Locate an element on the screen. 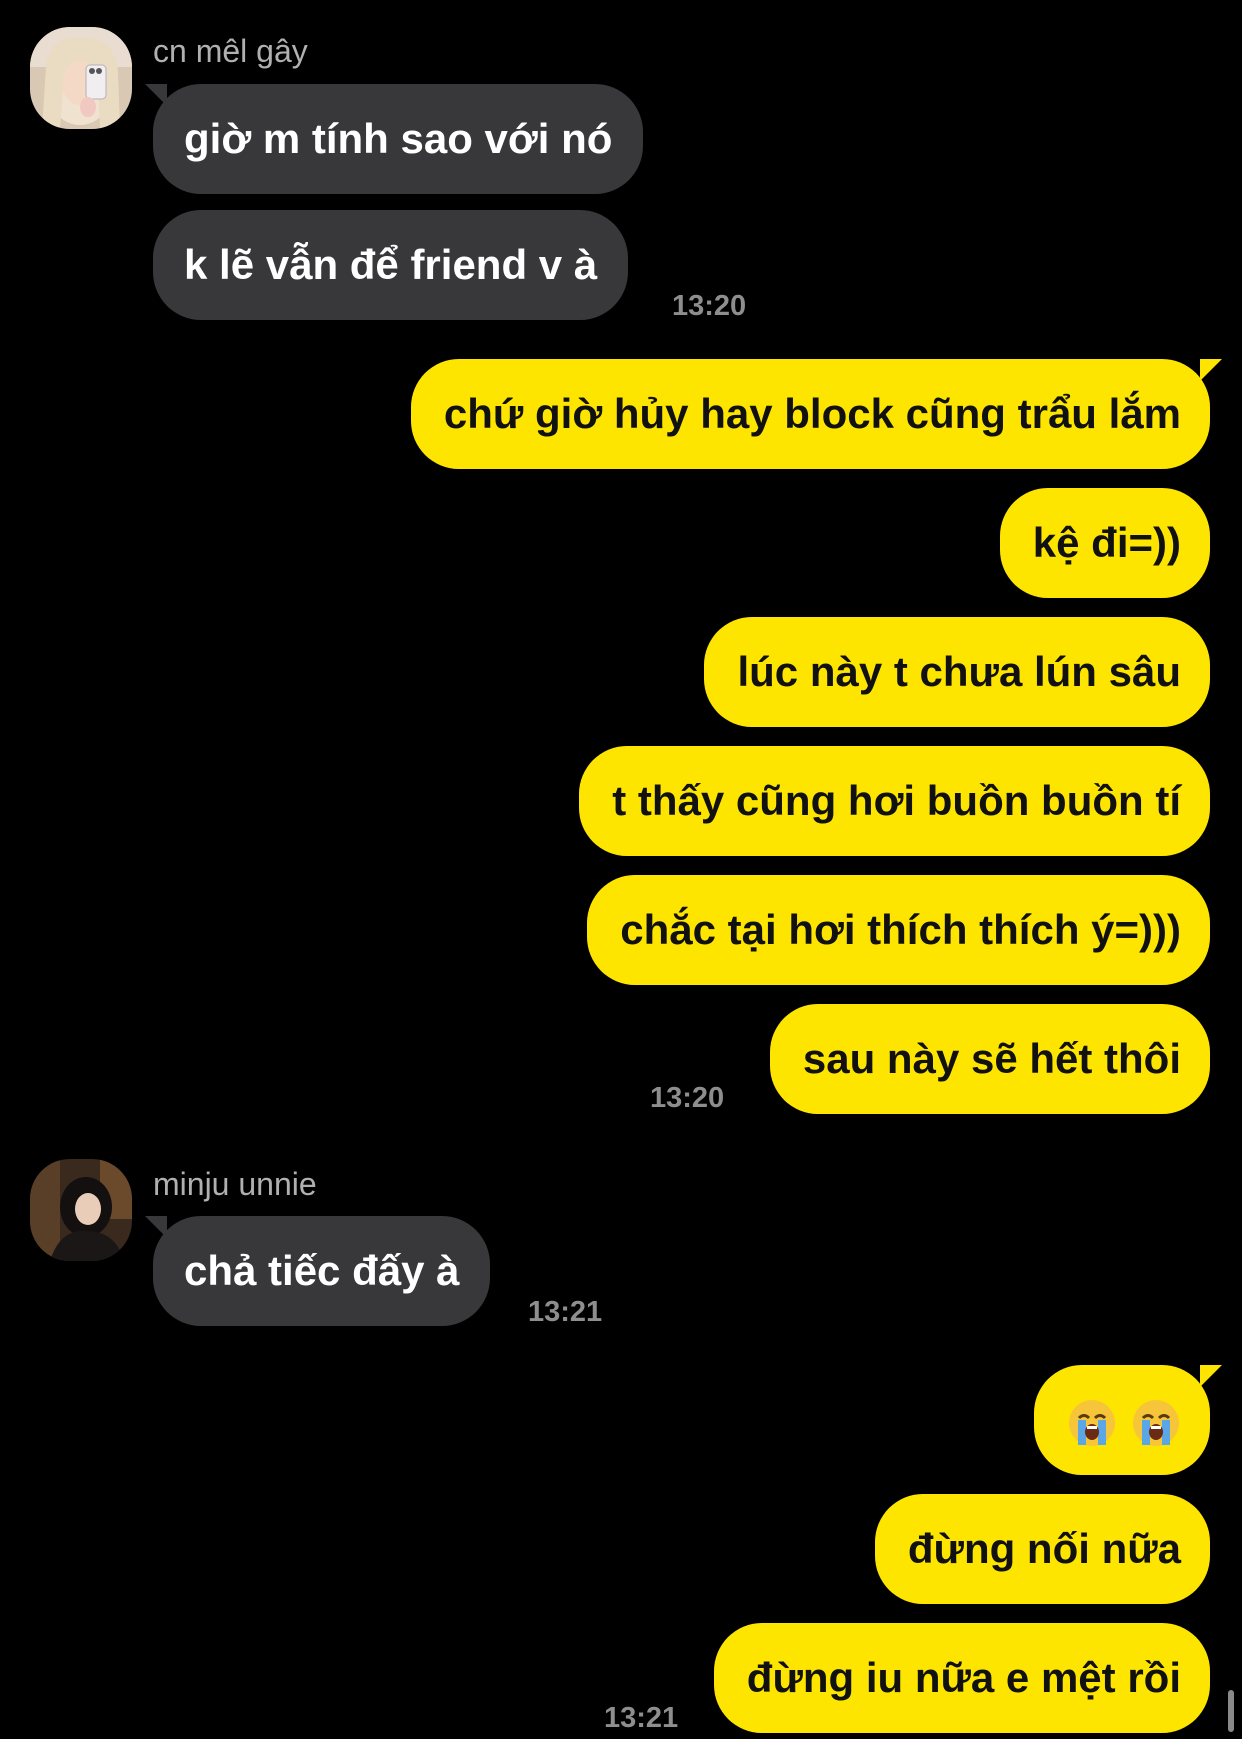  message-bubble-outgoing: lúc này t chưa lún sâu is located at coordinates (957, 672).